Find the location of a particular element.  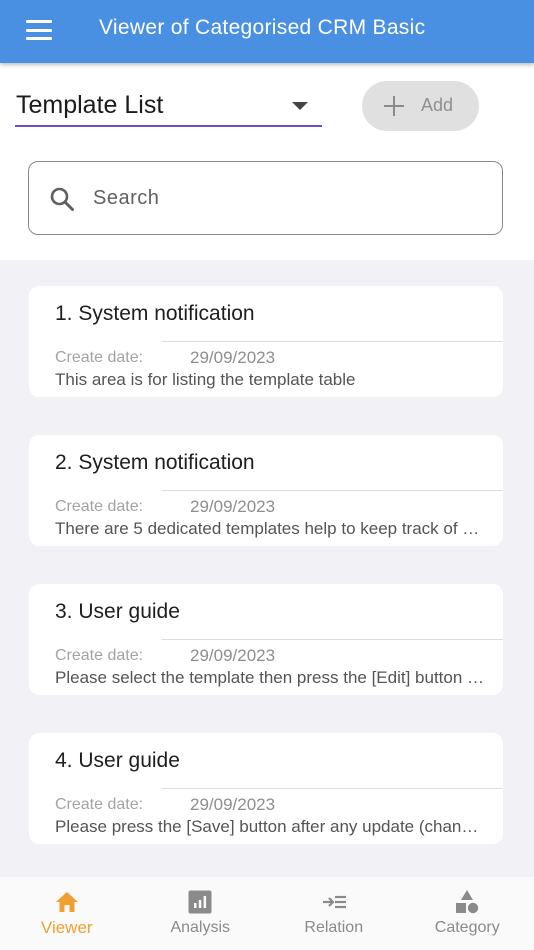

app-title: Viewer of Categorised CRM Basic is located at coordinates (262, 27).